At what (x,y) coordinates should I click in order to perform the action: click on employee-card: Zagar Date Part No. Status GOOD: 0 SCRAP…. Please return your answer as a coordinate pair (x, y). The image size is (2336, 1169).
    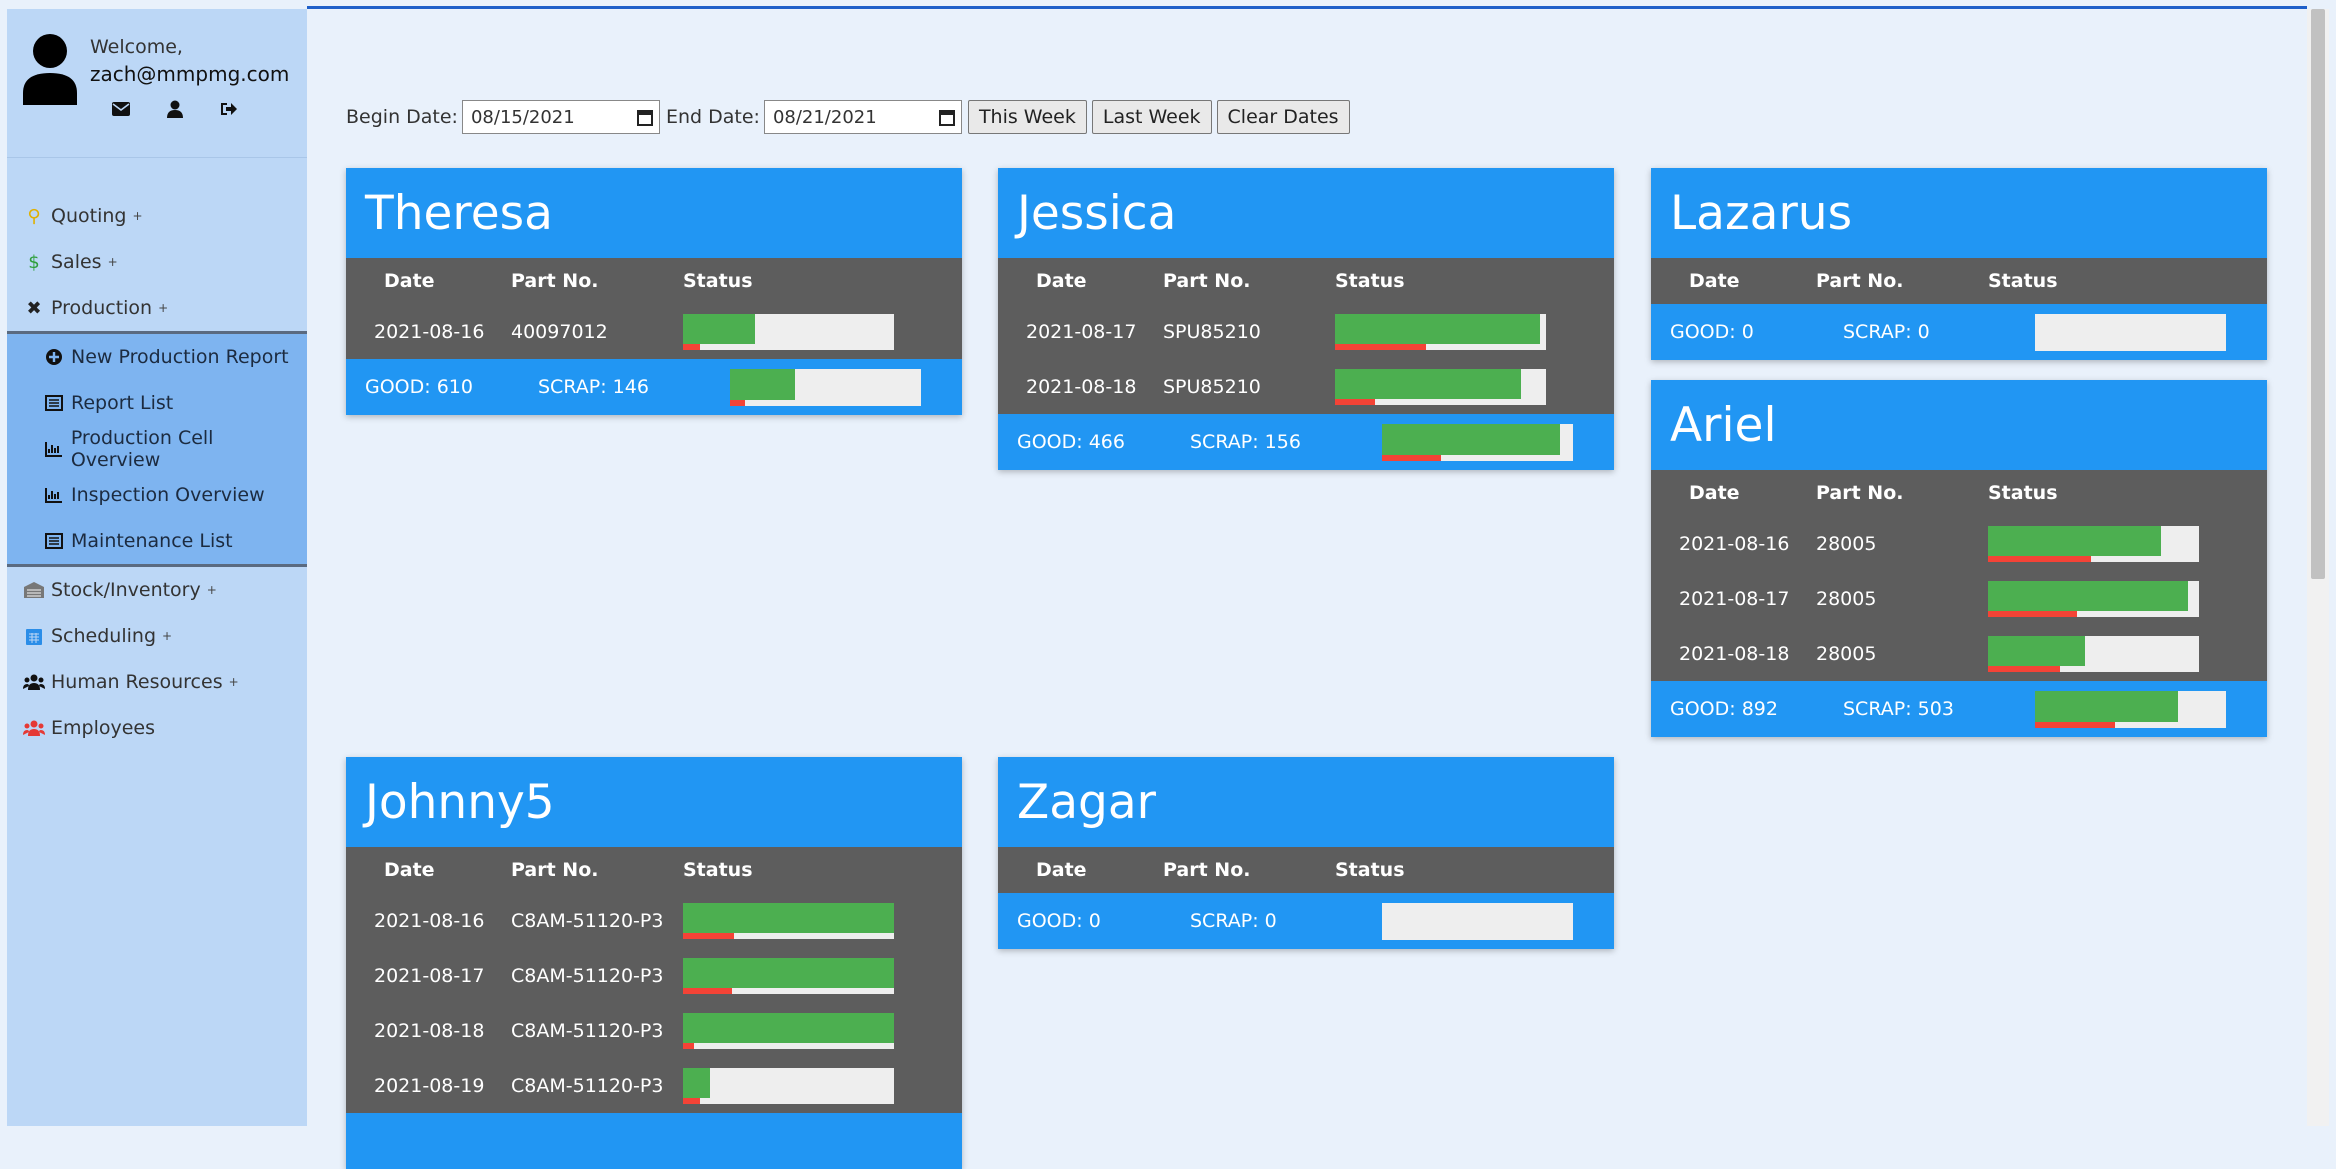
    Looking at the image, I should click on (1306, 853).